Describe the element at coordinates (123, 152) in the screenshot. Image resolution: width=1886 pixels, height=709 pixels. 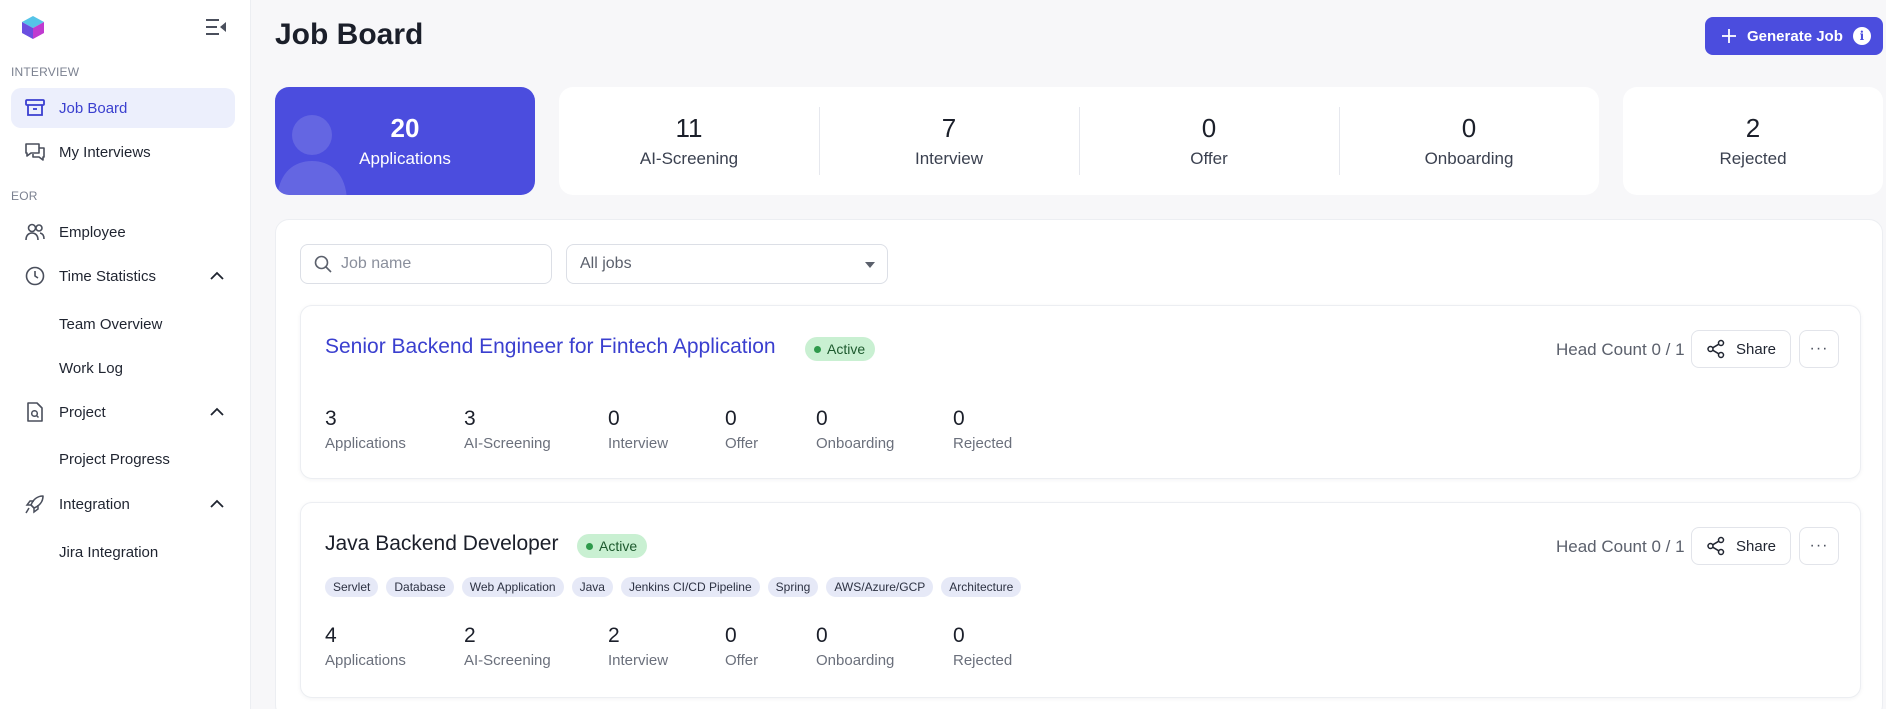
I see `sidebar-item-my-interviews: My Interviews` at that location.